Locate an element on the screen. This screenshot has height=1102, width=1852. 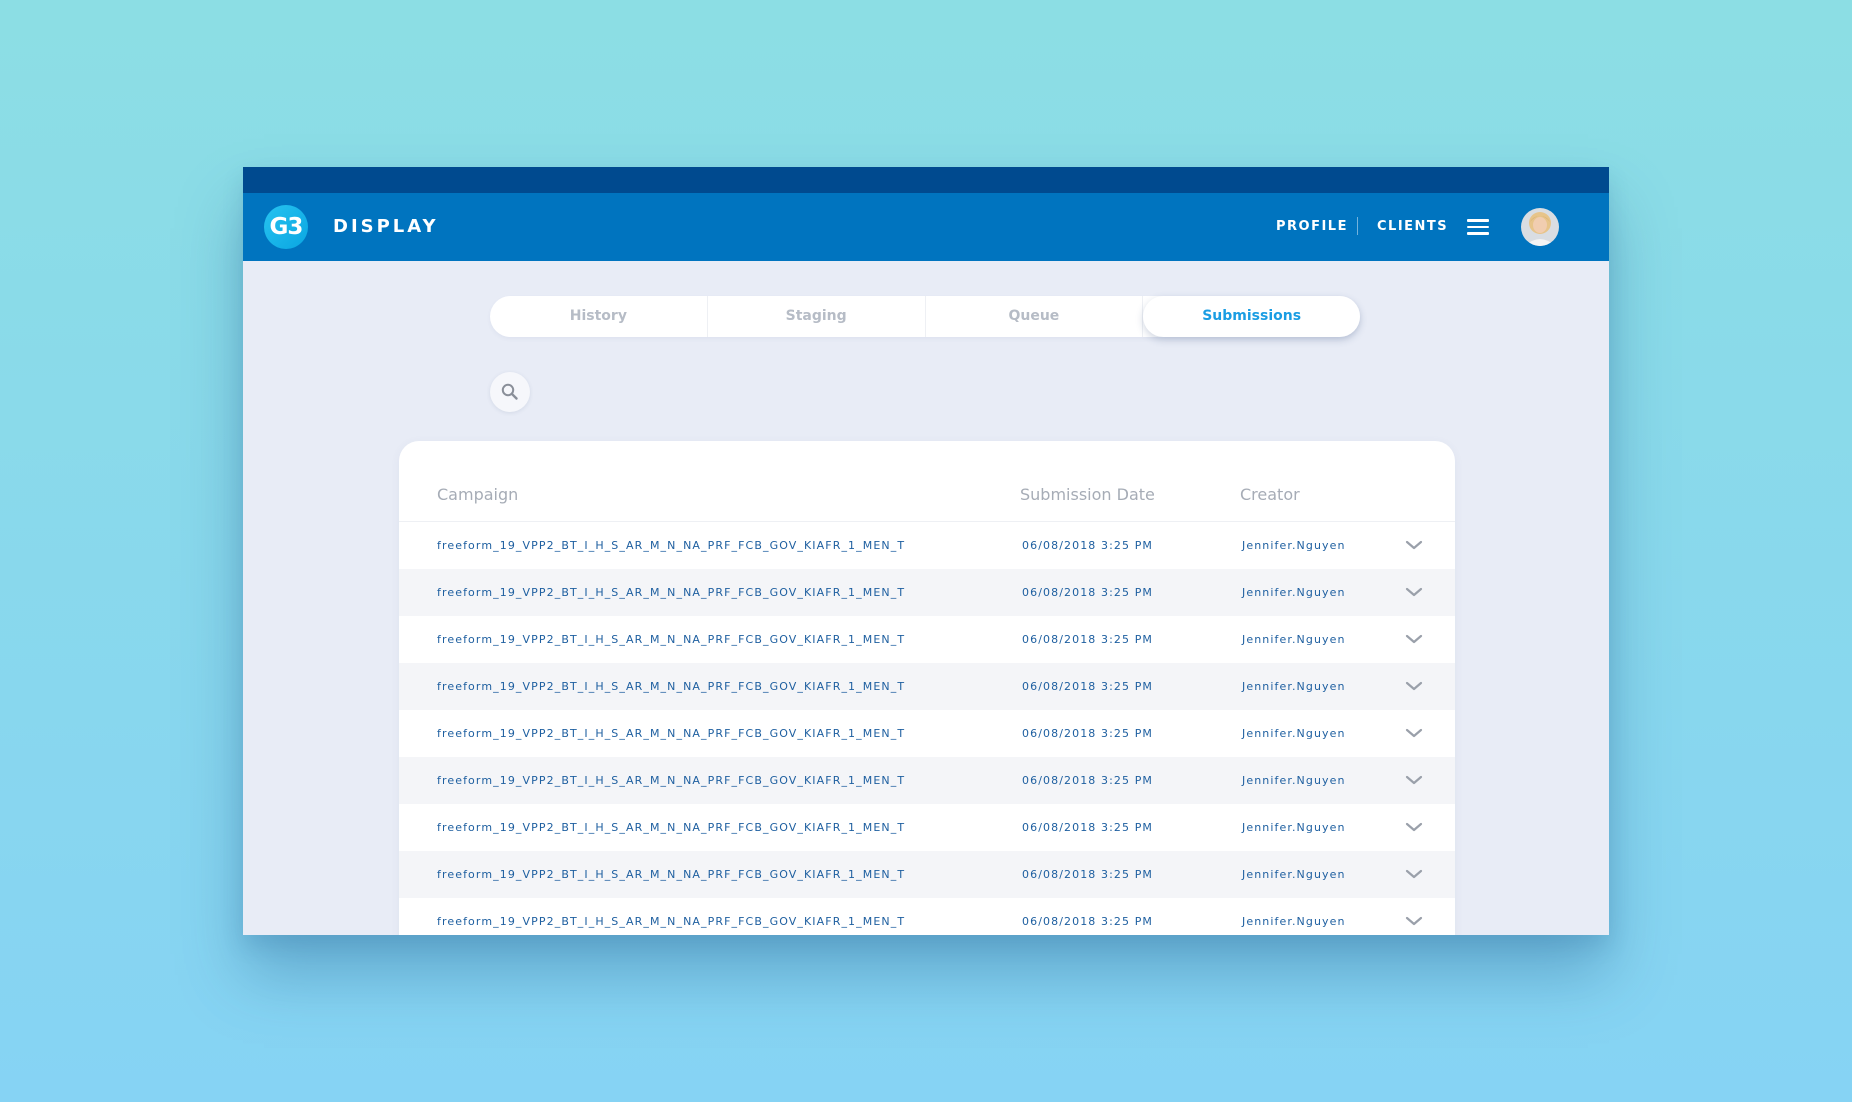
tab-history: History is located at coordinates (599, 316).